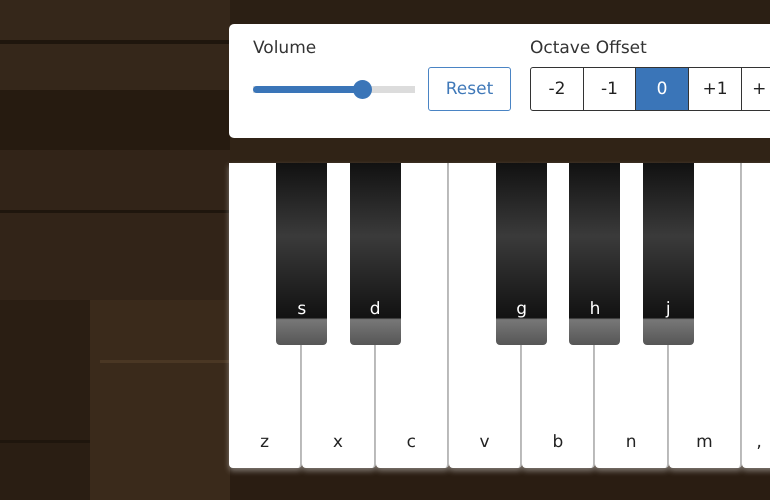  Describe the element at coordinates (589, 48) in the screenshot. I see `octave-offset-label: Octave Offset` at that location.